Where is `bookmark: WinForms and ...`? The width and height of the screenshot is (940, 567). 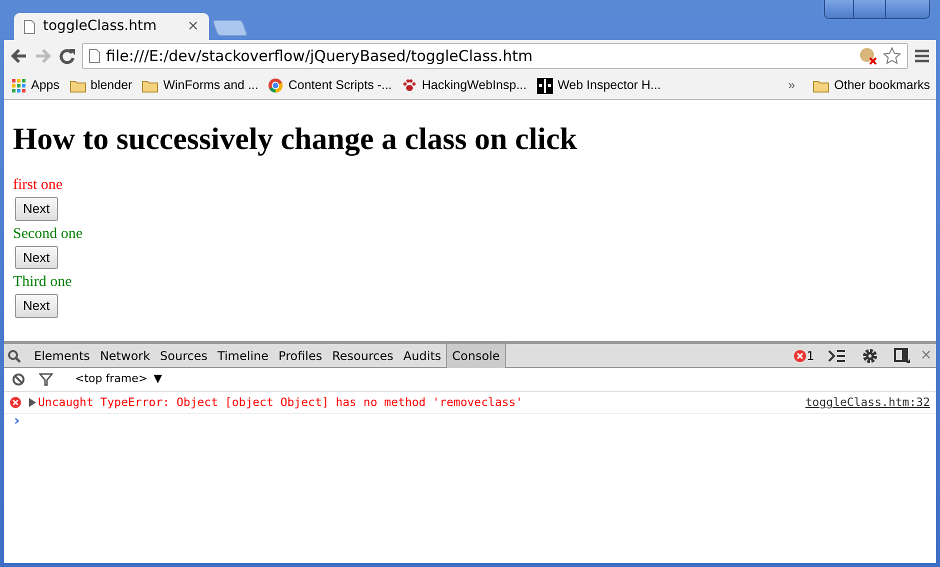
bookmark: WinForms and ... is located at coordinates (200, 85).